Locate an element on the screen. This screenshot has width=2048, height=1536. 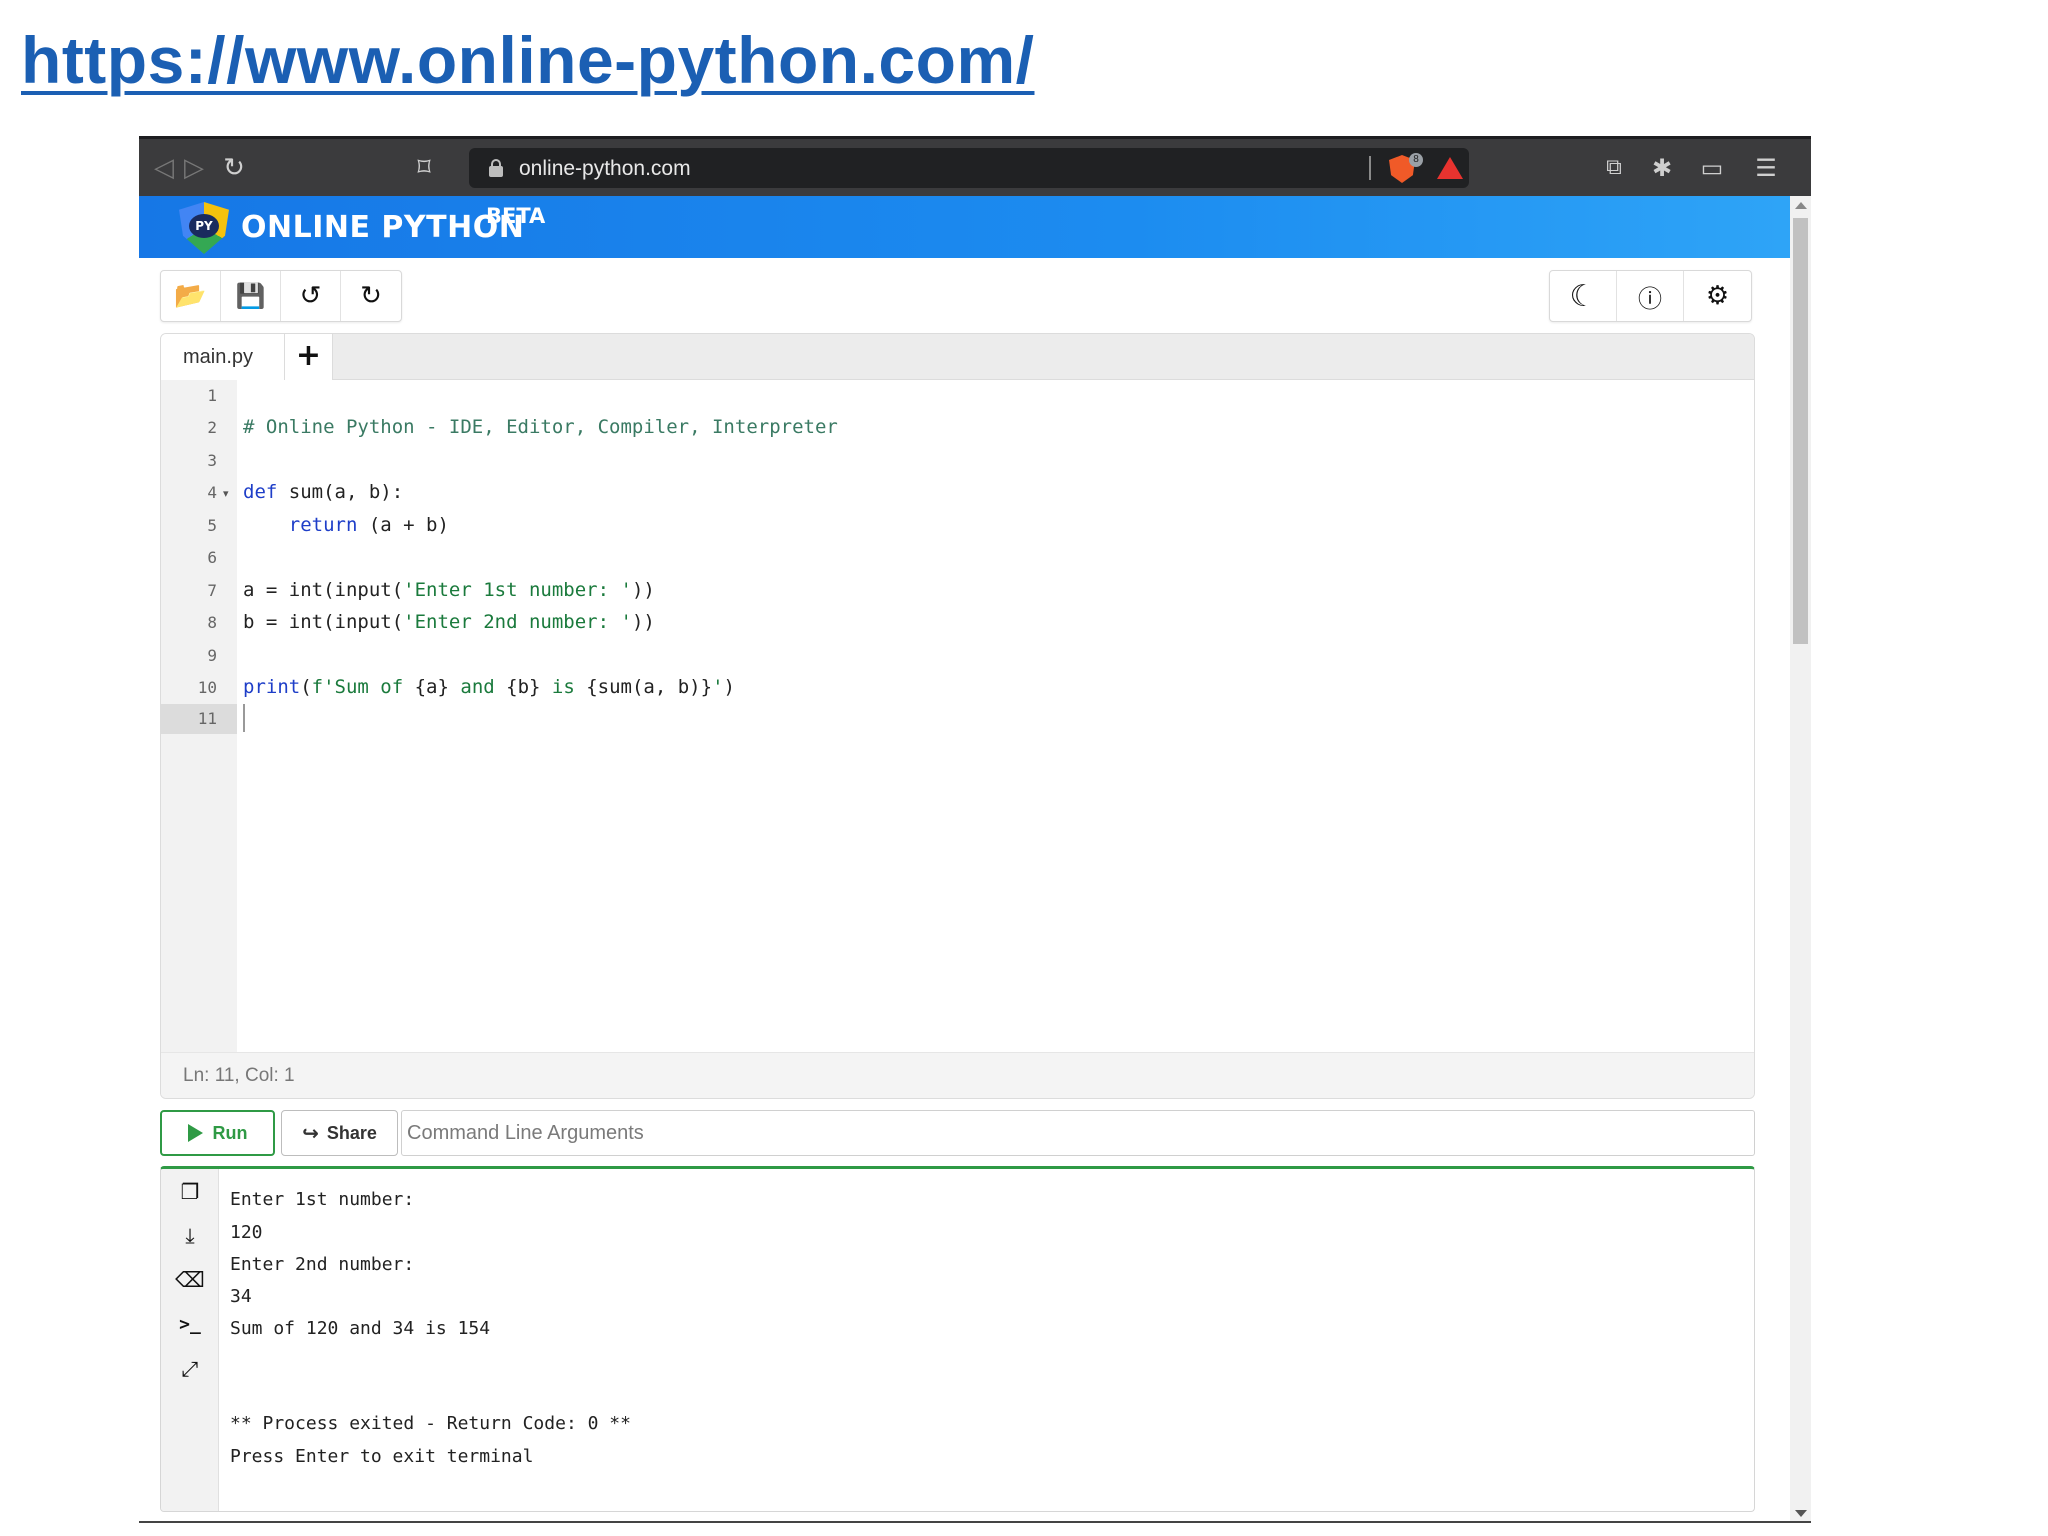
extensions-icon: ✱ is located at coordinates (1662, 168).